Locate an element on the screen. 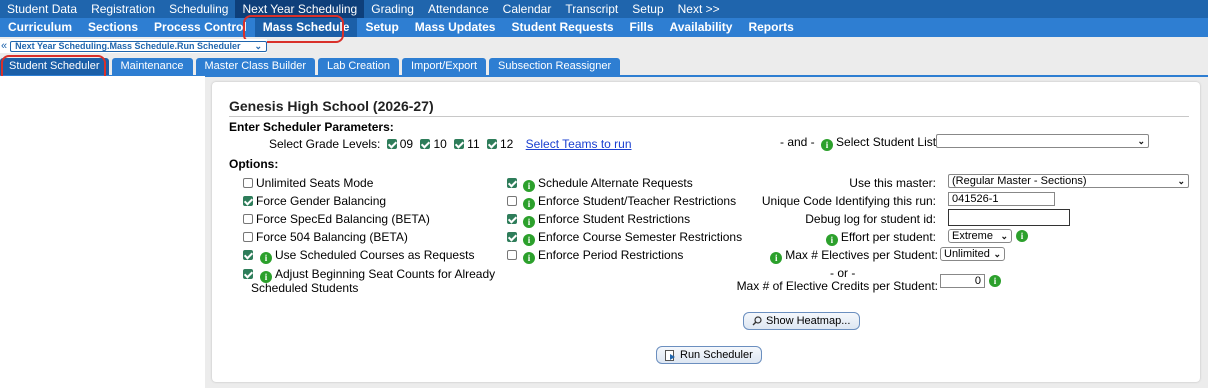  run-scheduler-label: Run Scheduler is located at coordinates (716, 355).